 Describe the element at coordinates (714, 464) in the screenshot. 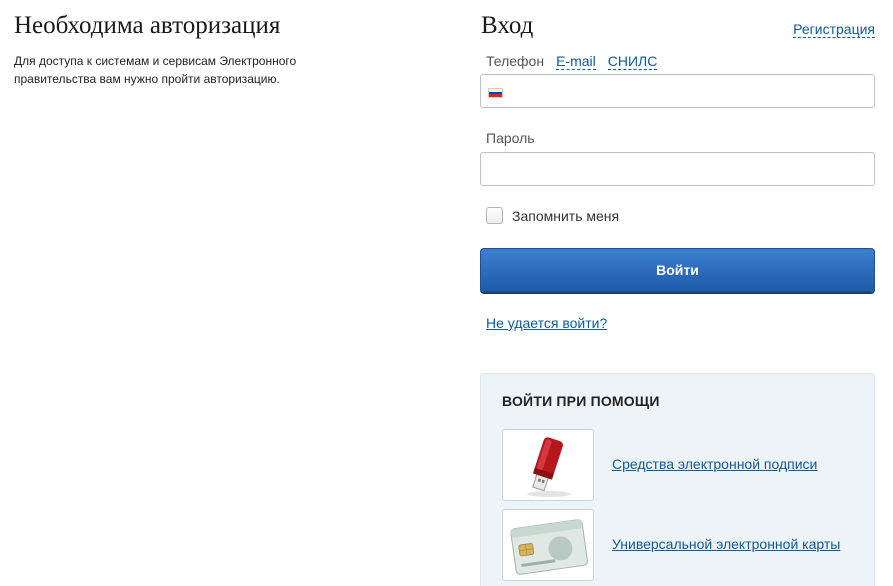

I see `signature-link: Средства электронной подписи` at that location.